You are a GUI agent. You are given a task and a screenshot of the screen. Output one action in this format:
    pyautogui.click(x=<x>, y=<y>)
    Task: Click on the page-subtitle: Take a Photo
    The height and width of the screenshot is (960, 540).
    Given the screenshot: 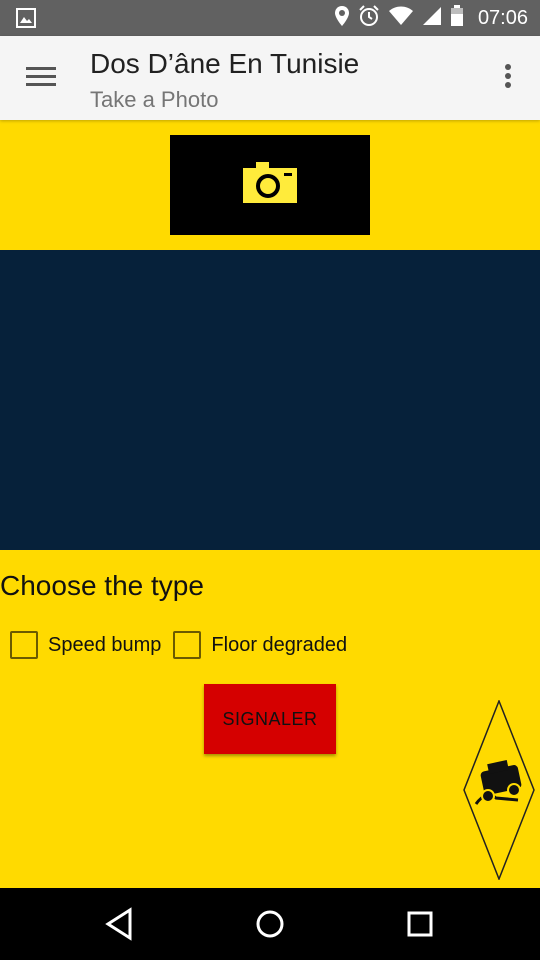 What is the action you would take?
    pyautogui.click(x=154, y=99)
    